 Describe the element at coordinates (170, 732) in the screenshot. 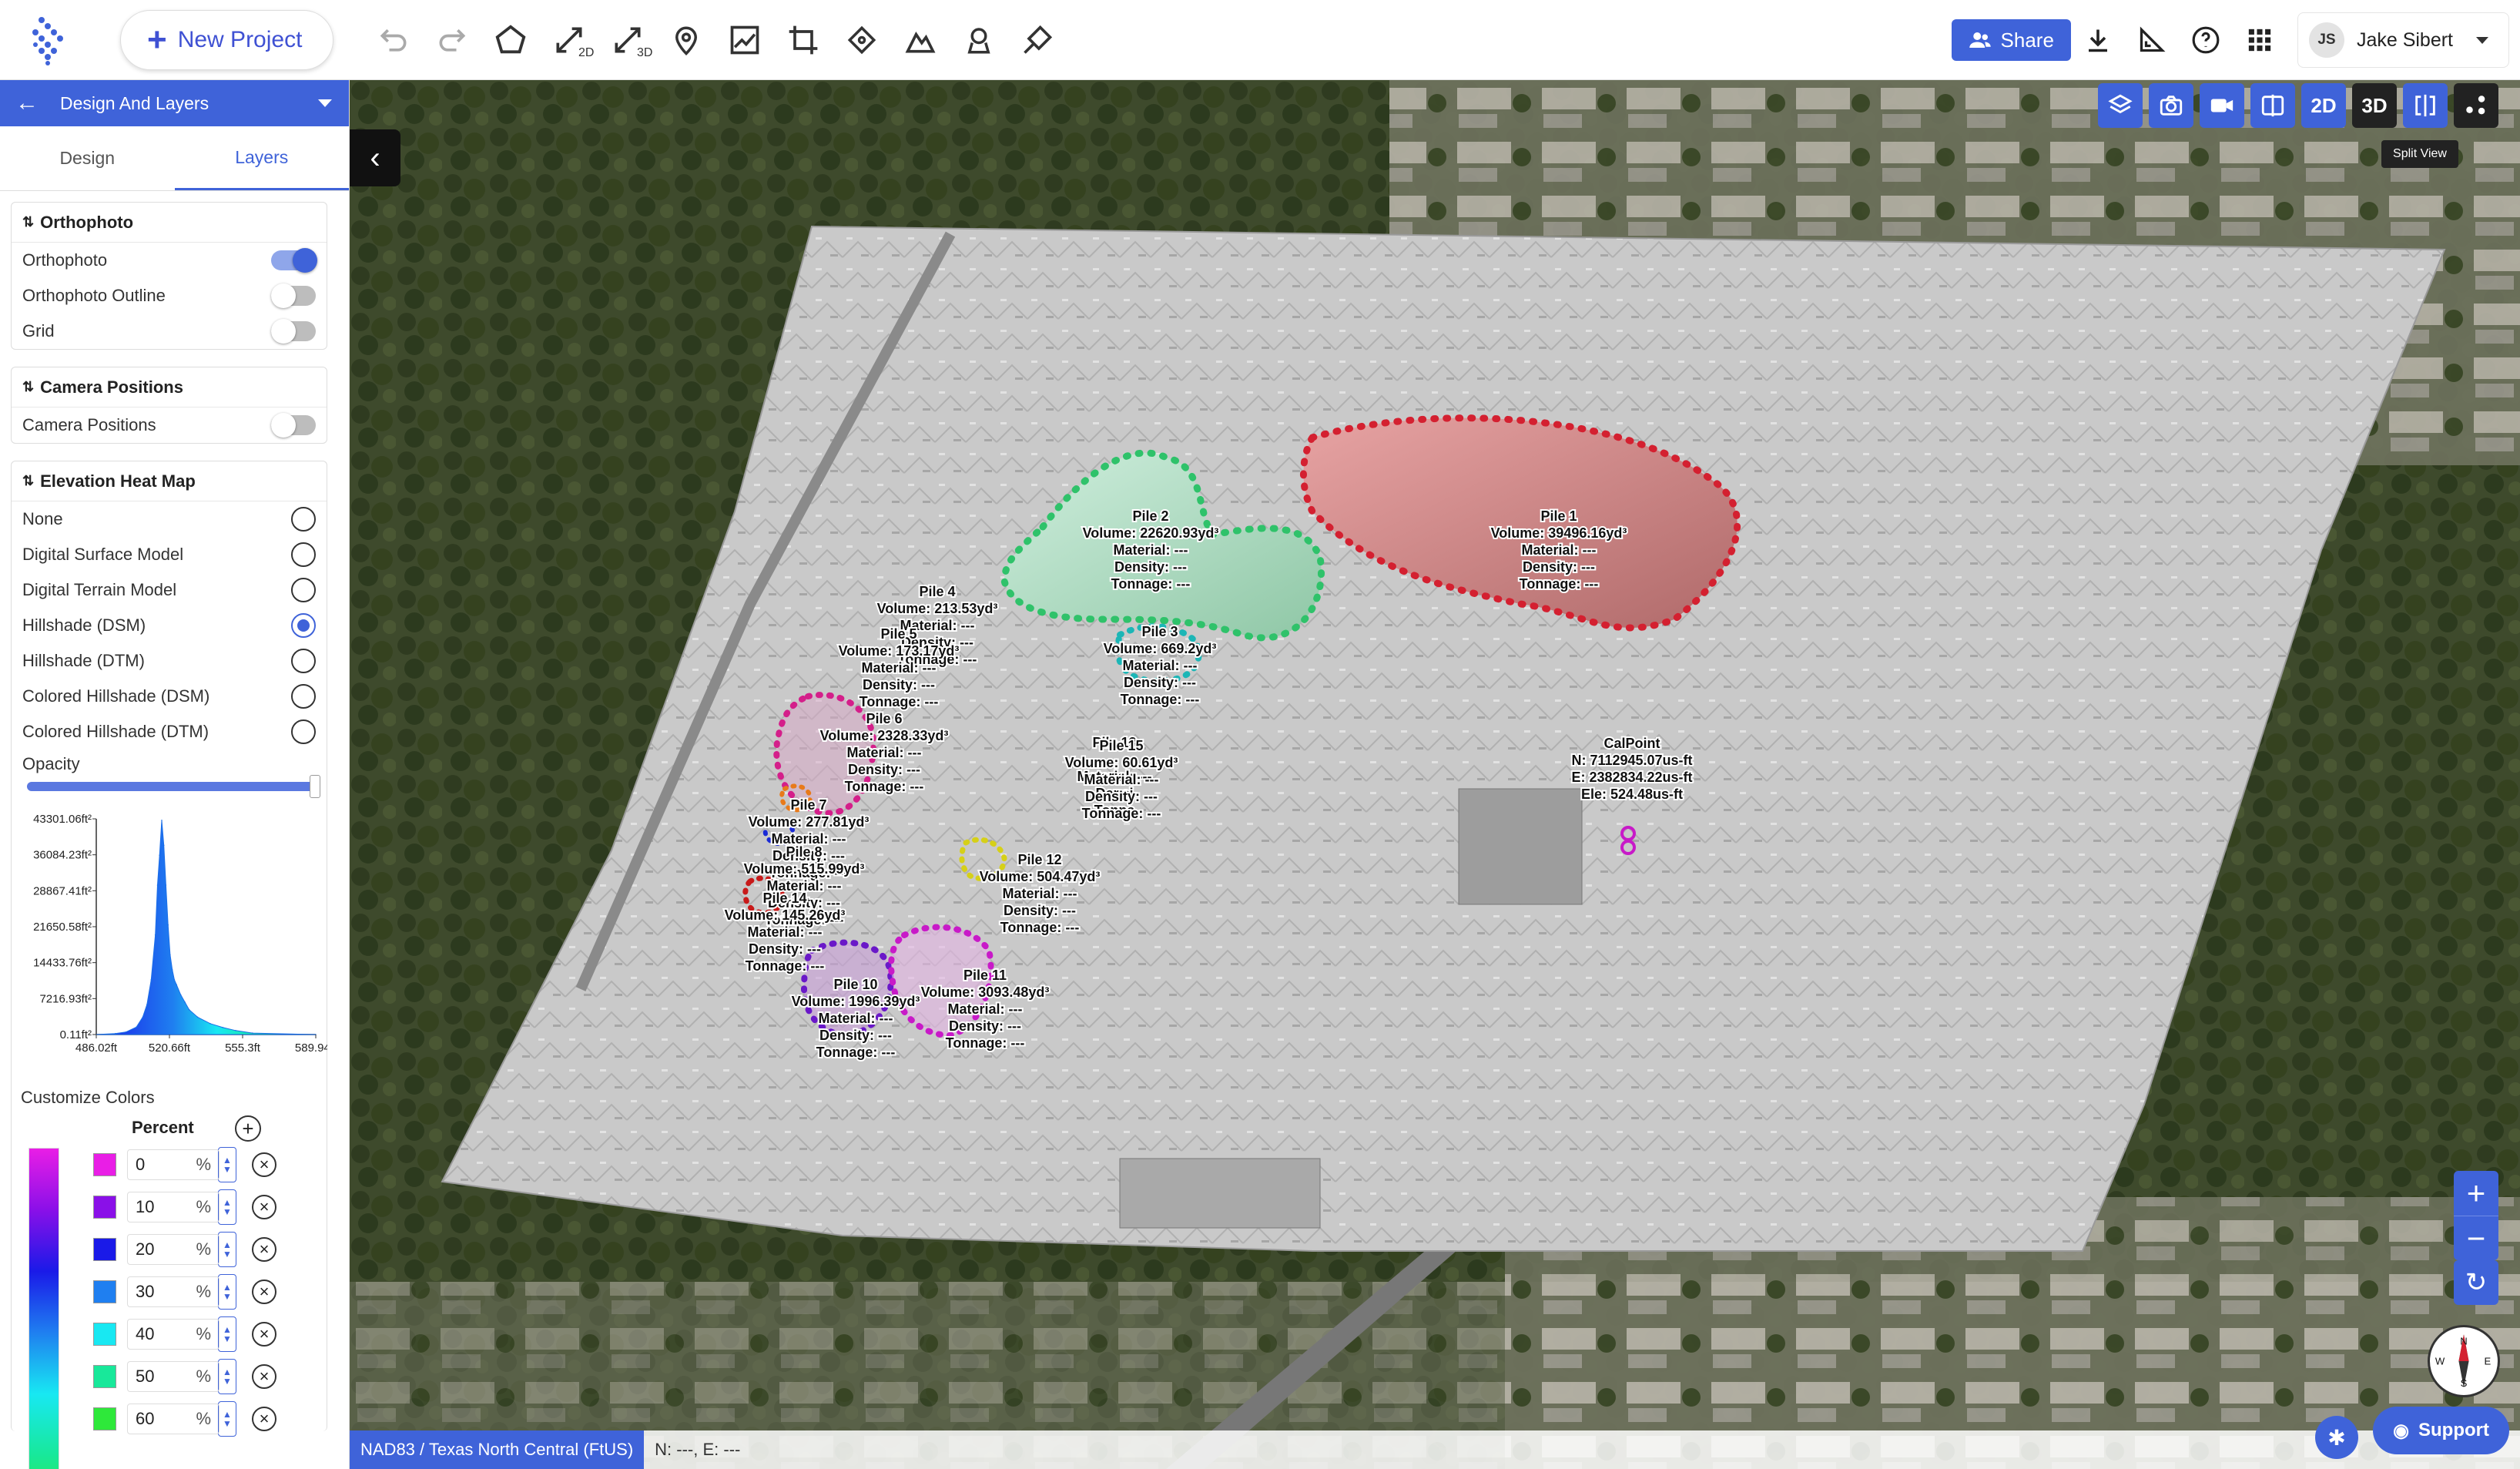

I see `heatmap-option-row: Colored Hillshade (DTM)` at that location.